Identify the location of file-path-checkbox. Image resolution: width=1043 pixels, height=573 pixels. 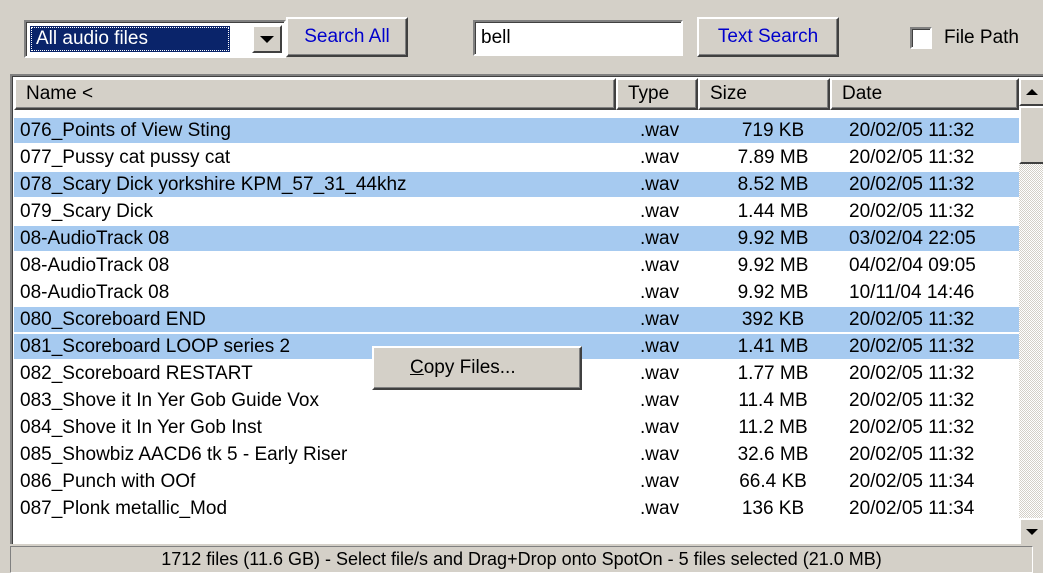
(921, 38).